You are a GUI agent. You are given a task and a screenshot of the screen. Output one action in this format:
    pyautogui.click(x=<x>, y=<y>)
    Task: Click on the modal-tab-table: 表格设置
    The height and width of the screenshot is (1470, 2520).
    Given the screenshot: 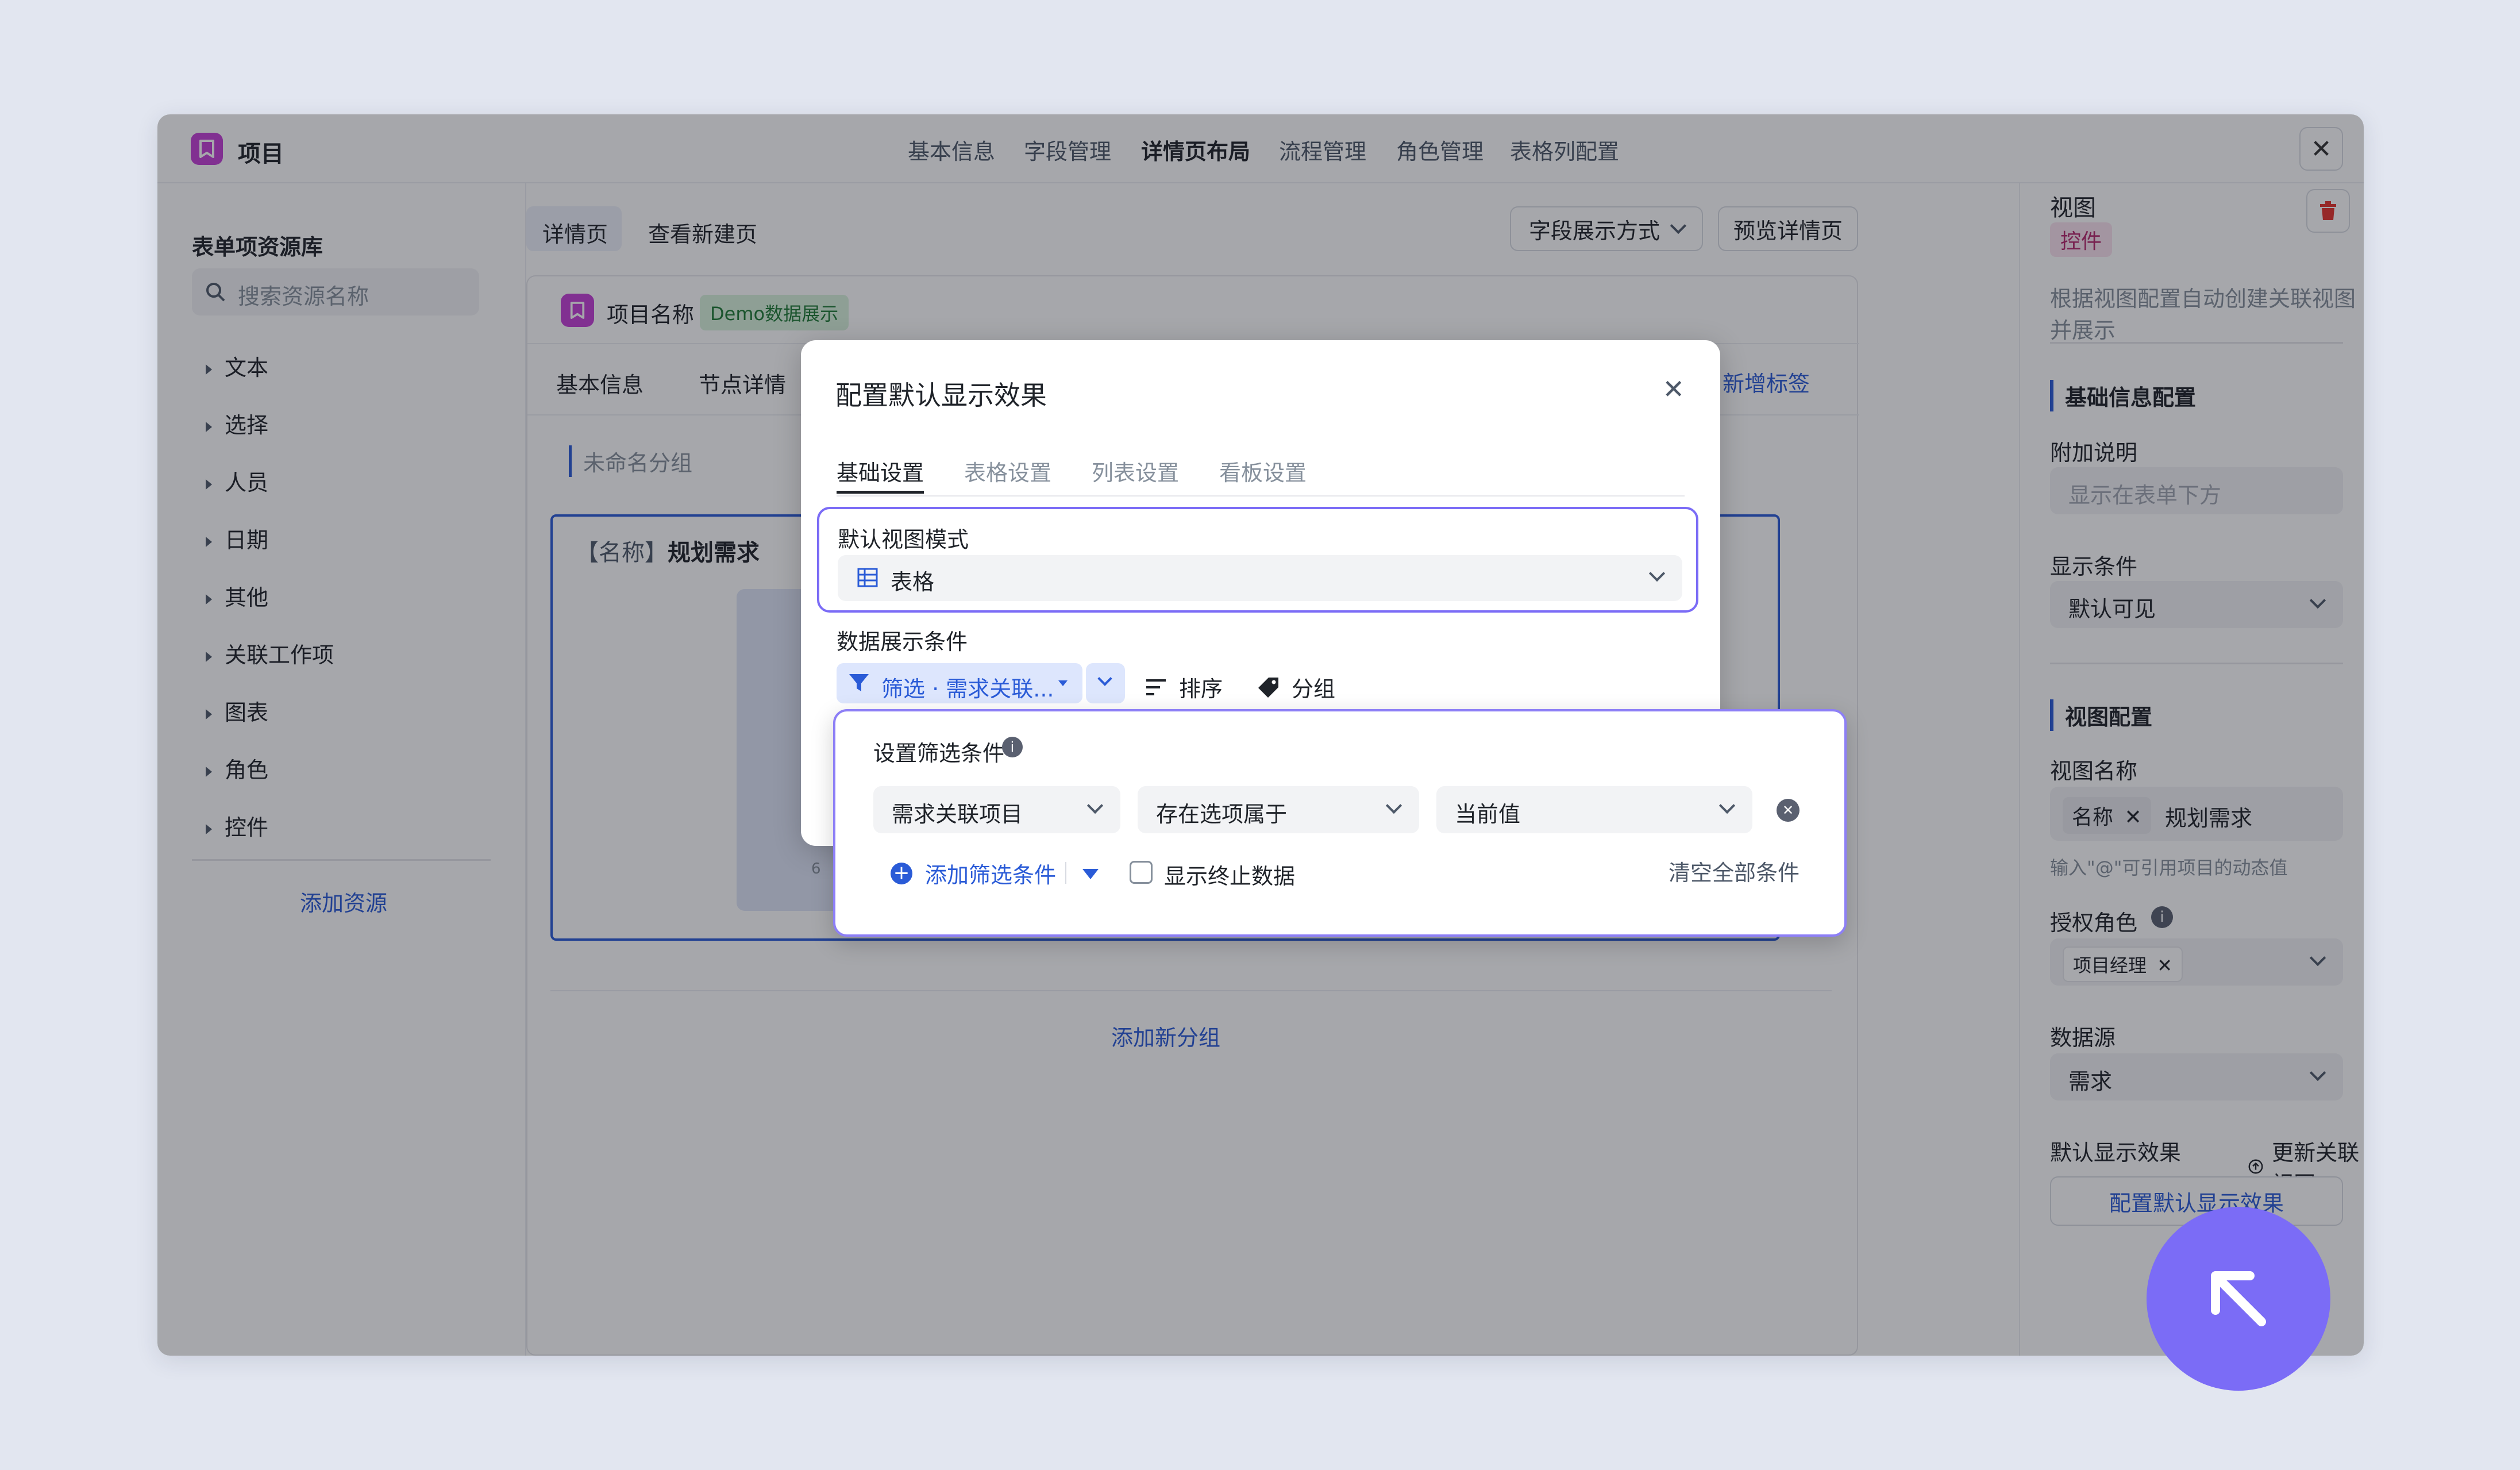 What is the action you would take?
    pyautogui.click(x=1008, y=471)
    